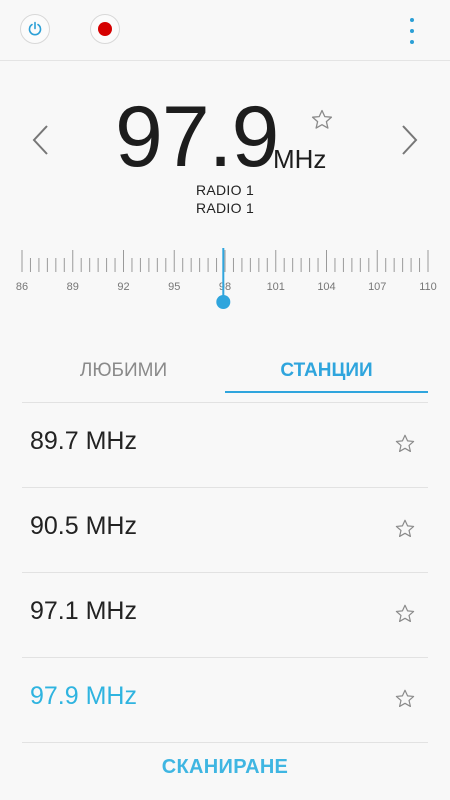 The width and height of the screenshot is (450, 800). What do you see at coordinates (225, 700) in the screenshot?
I see `station-row-active: 97.9 MHz` at bounding box center [225, 700].